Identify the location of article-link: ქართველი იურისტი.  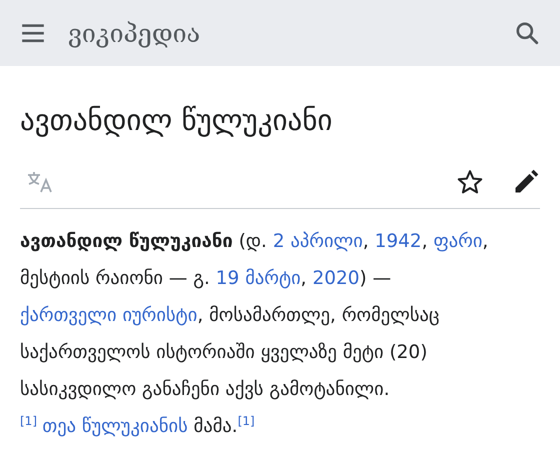
(109, 315).